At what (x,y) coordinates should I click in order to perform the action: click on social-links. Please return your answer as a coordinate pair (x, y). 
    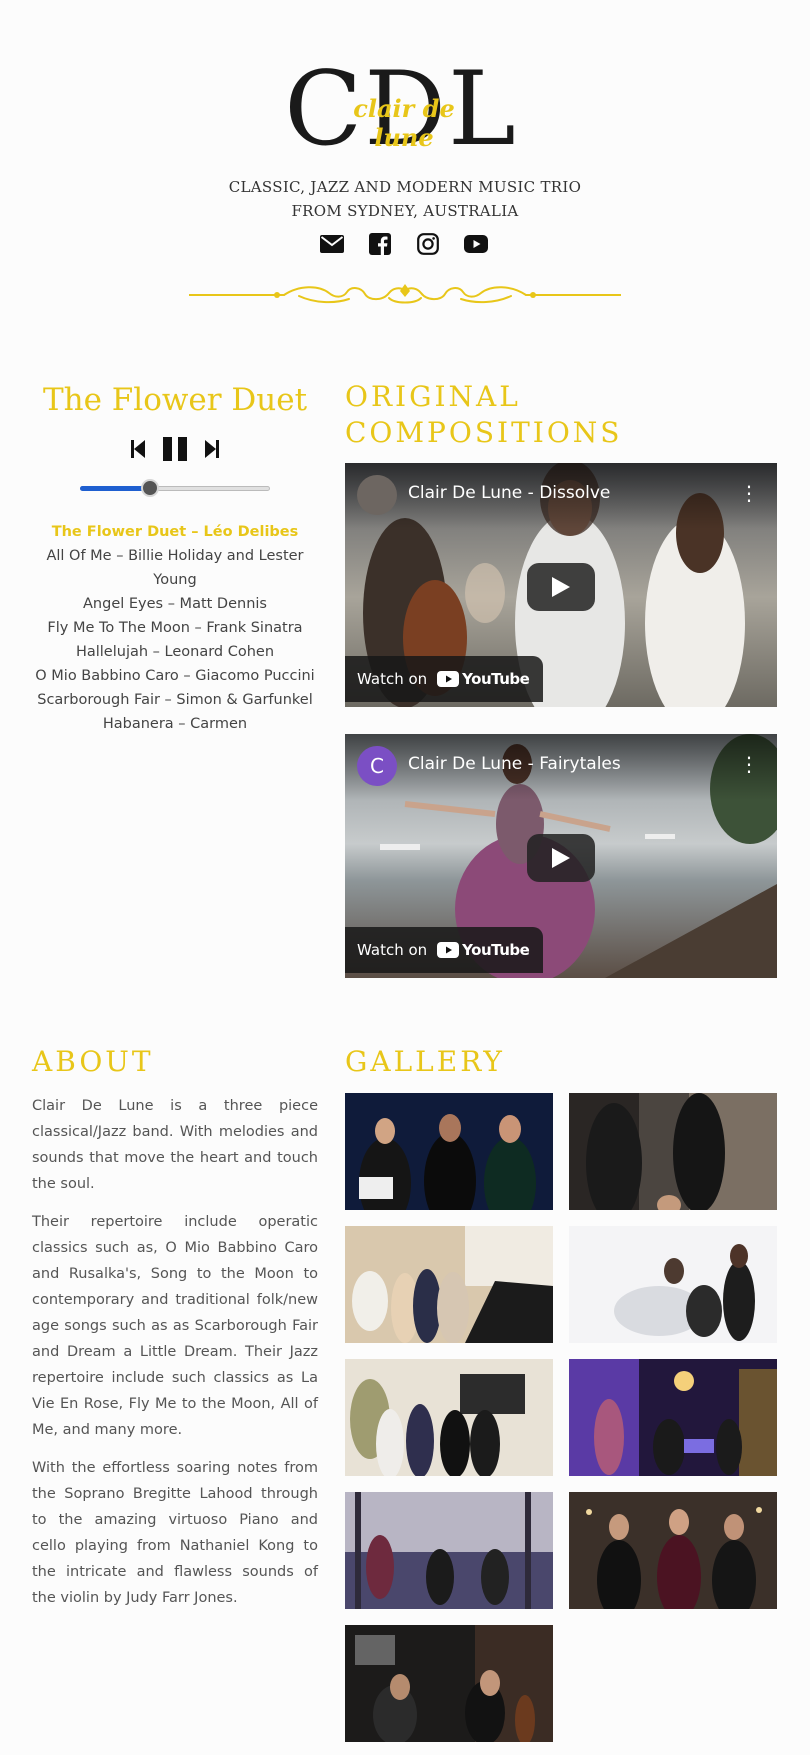
    Looking at the image, I should click on (404, 244).